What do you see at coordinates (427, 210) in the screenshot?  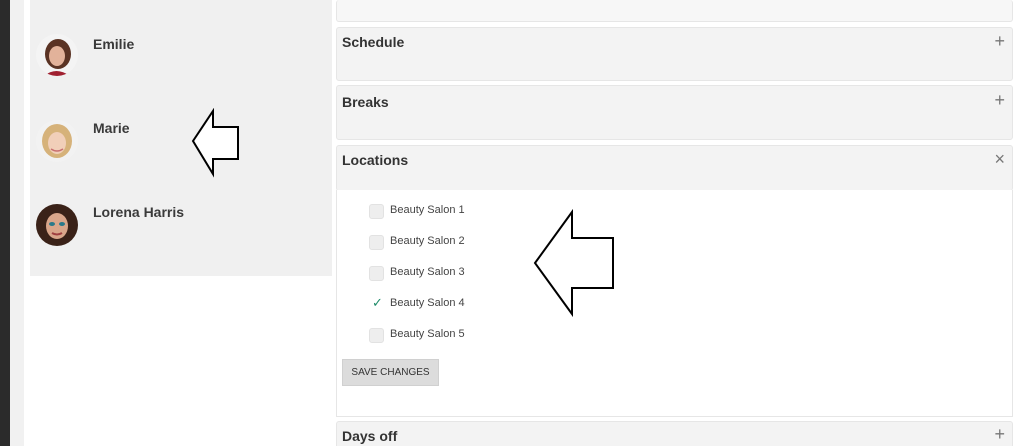 I see `location-label: Beauty Salon 1` at bounding box center [427, 210].